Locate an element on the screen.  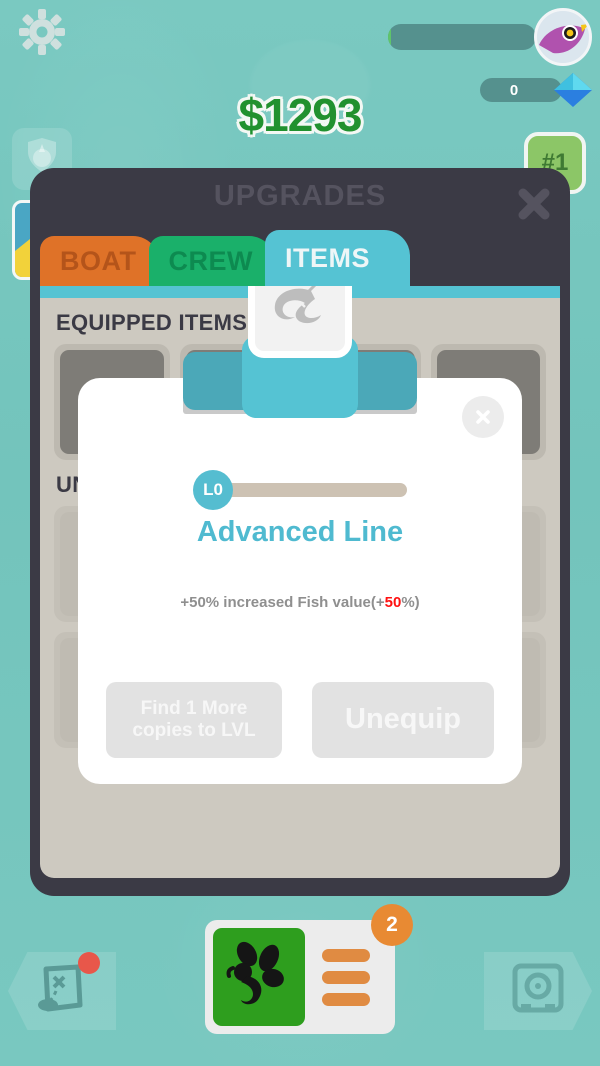
find-more-line1: Find 1 More is located at coordinates (194, 709).